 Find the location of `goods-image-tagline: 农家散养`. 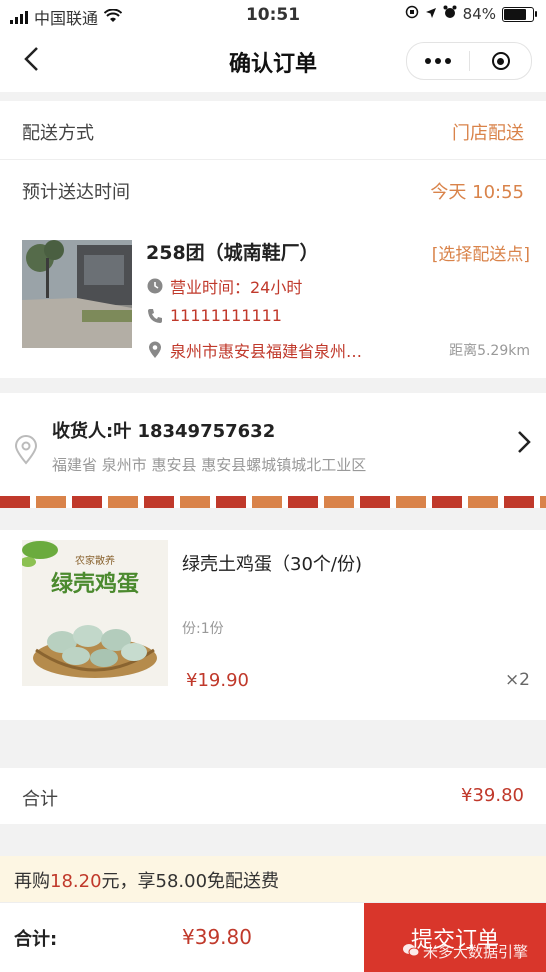

goods-image-tagline: 农家散养 is located at coordinates (95, 561).